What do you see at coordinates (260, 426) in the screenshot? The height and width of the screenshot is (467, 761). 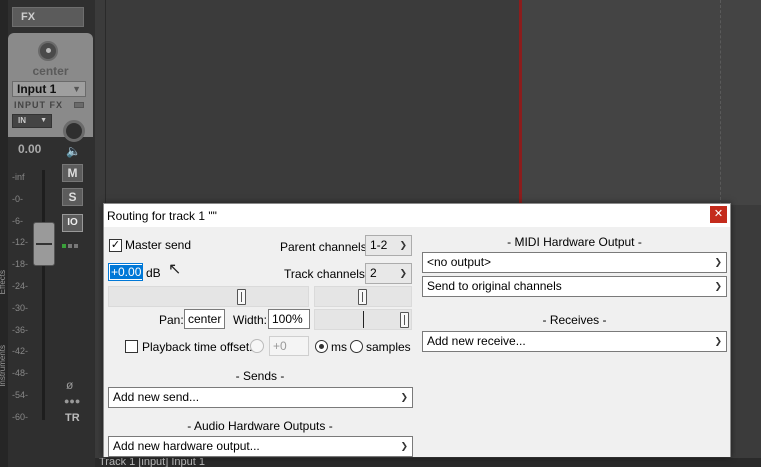 I see `audio-hw-header: - Audio Hardware Outputs -` at bounding box center [260, 426].